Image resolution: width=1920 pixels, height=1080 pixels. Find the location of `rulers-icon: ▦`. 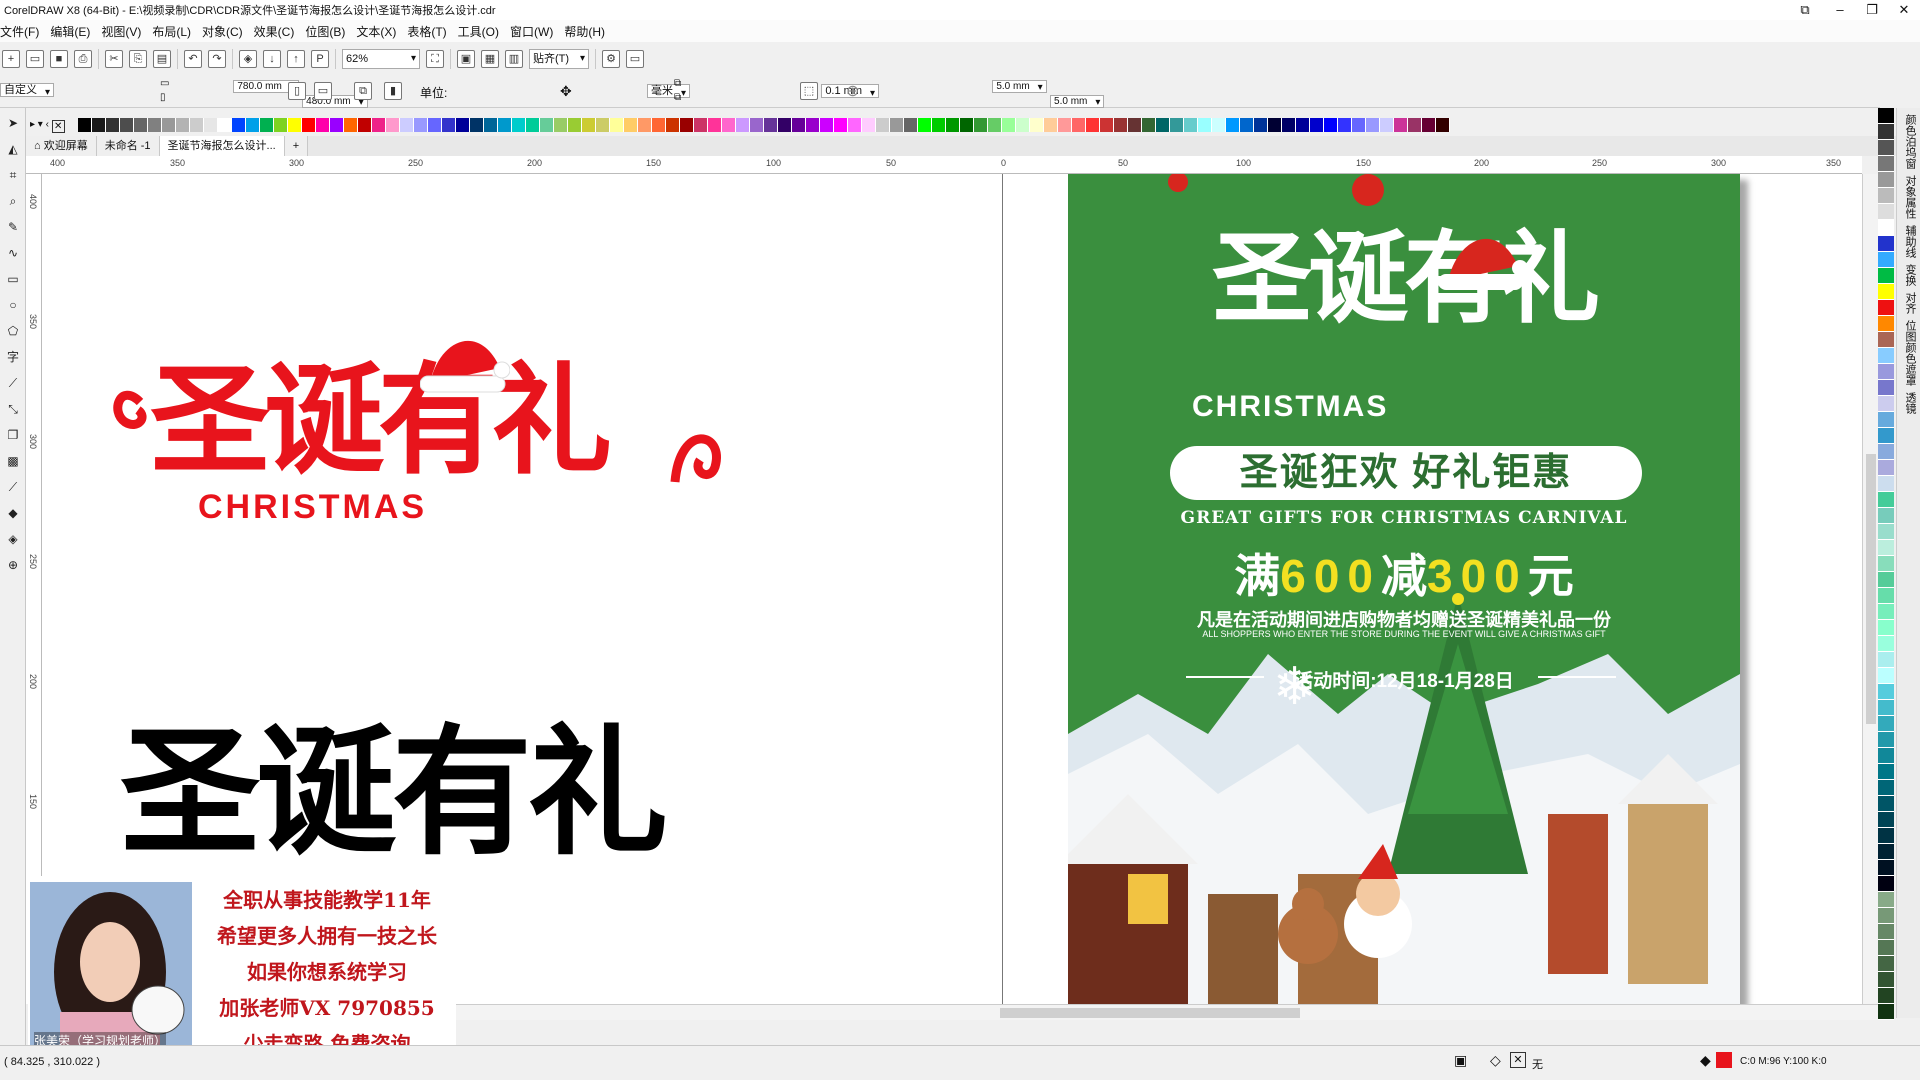

rulers-icon: ▦ is located at coordinates (490, 59).